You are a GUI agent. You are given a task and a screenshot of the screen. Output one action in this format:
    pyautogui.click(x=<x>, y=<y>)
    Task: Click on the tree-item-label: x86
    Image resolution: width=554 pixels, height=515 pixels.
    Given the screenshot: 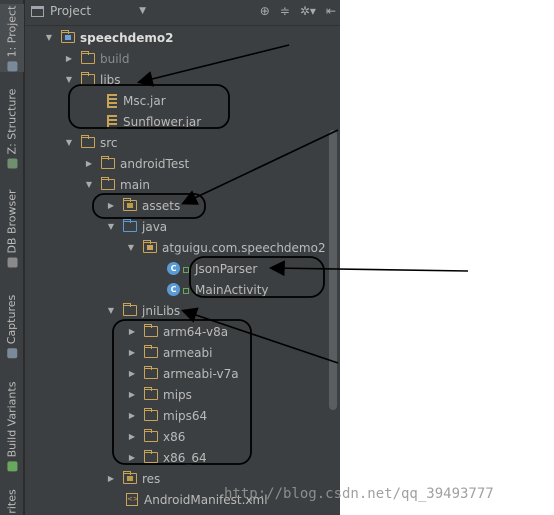 What is the action you would take?
    pyautogui.click(x=174, y=436)
    